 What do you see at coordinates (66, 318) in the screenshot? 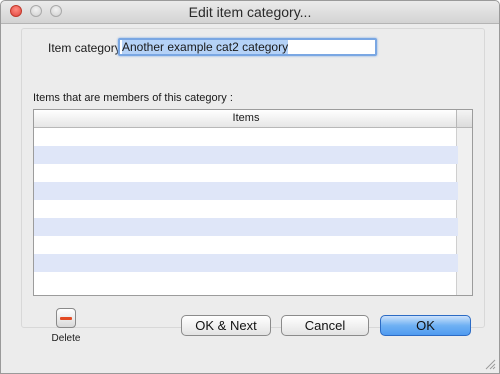
I see `minus-icon` at bounding box center [66, 318].